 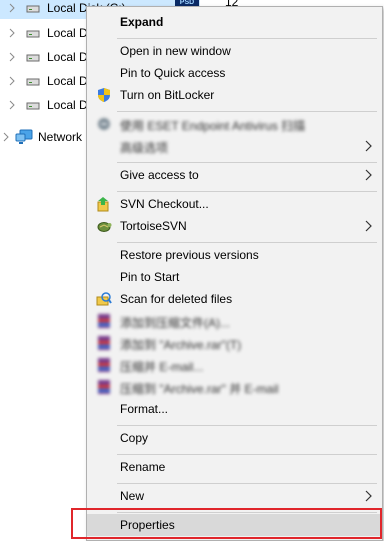 I want to click on menu-item-compress-named-email: 压缩到 "Archive.rar" 并 E-mail, so click(x=234, y=387).